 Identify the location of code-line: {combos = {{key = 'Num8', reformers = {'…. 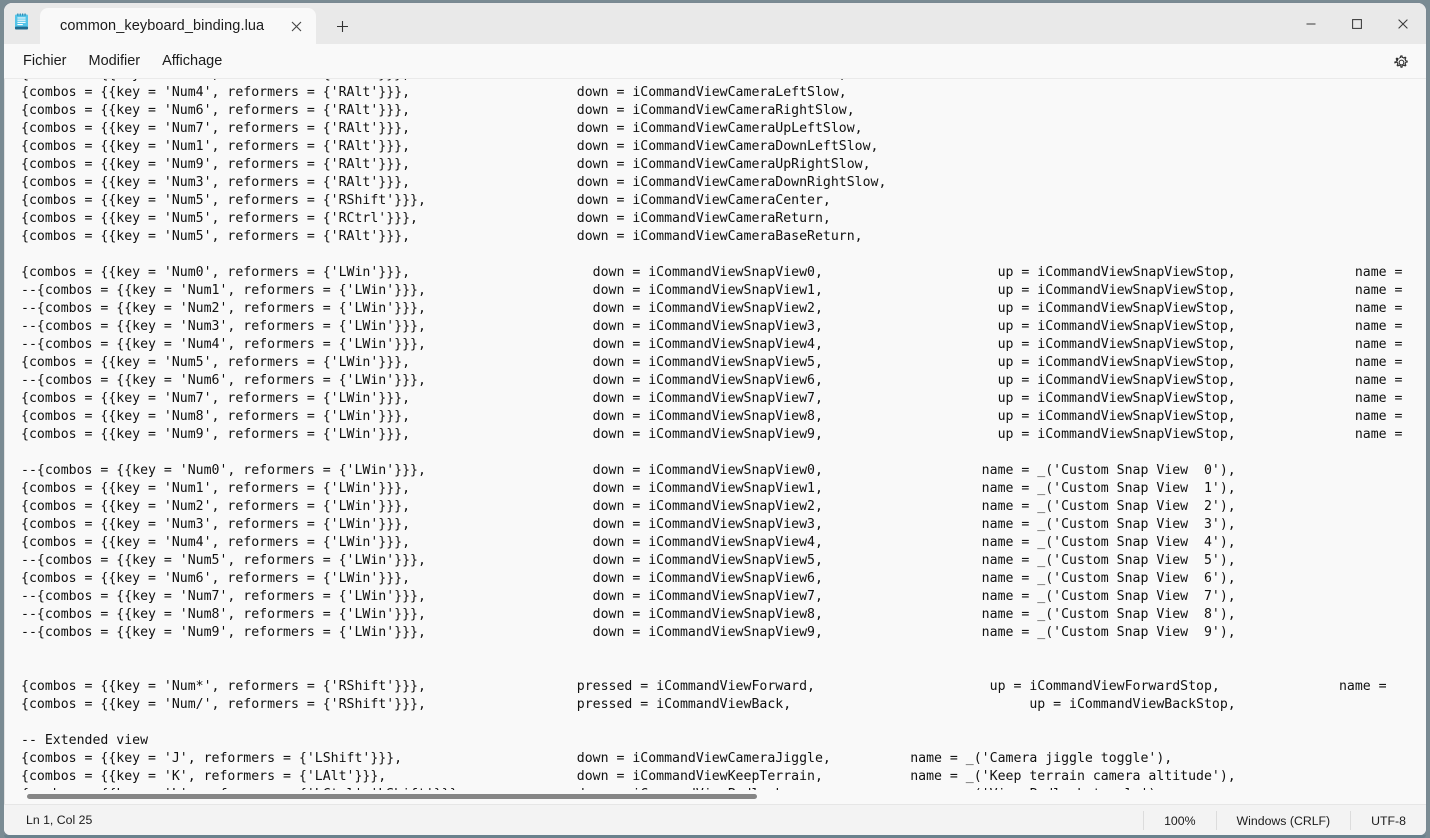
(712, 416).